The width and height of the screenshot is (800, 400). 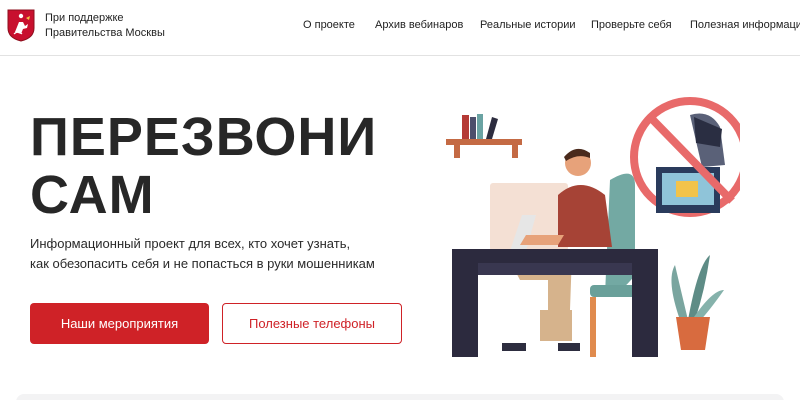 I want to click on nav-link-about: О проекте, so click(x=329, y=25).